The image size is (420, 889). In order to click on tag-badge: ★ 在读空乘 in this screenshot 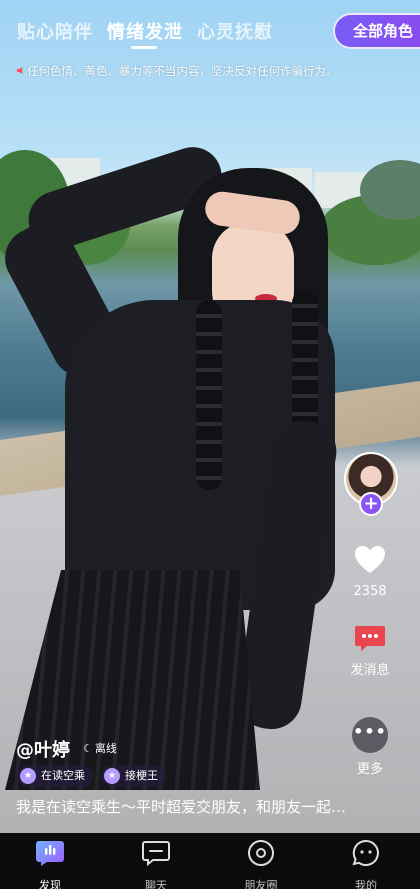, I will do `click(55, 776)`.